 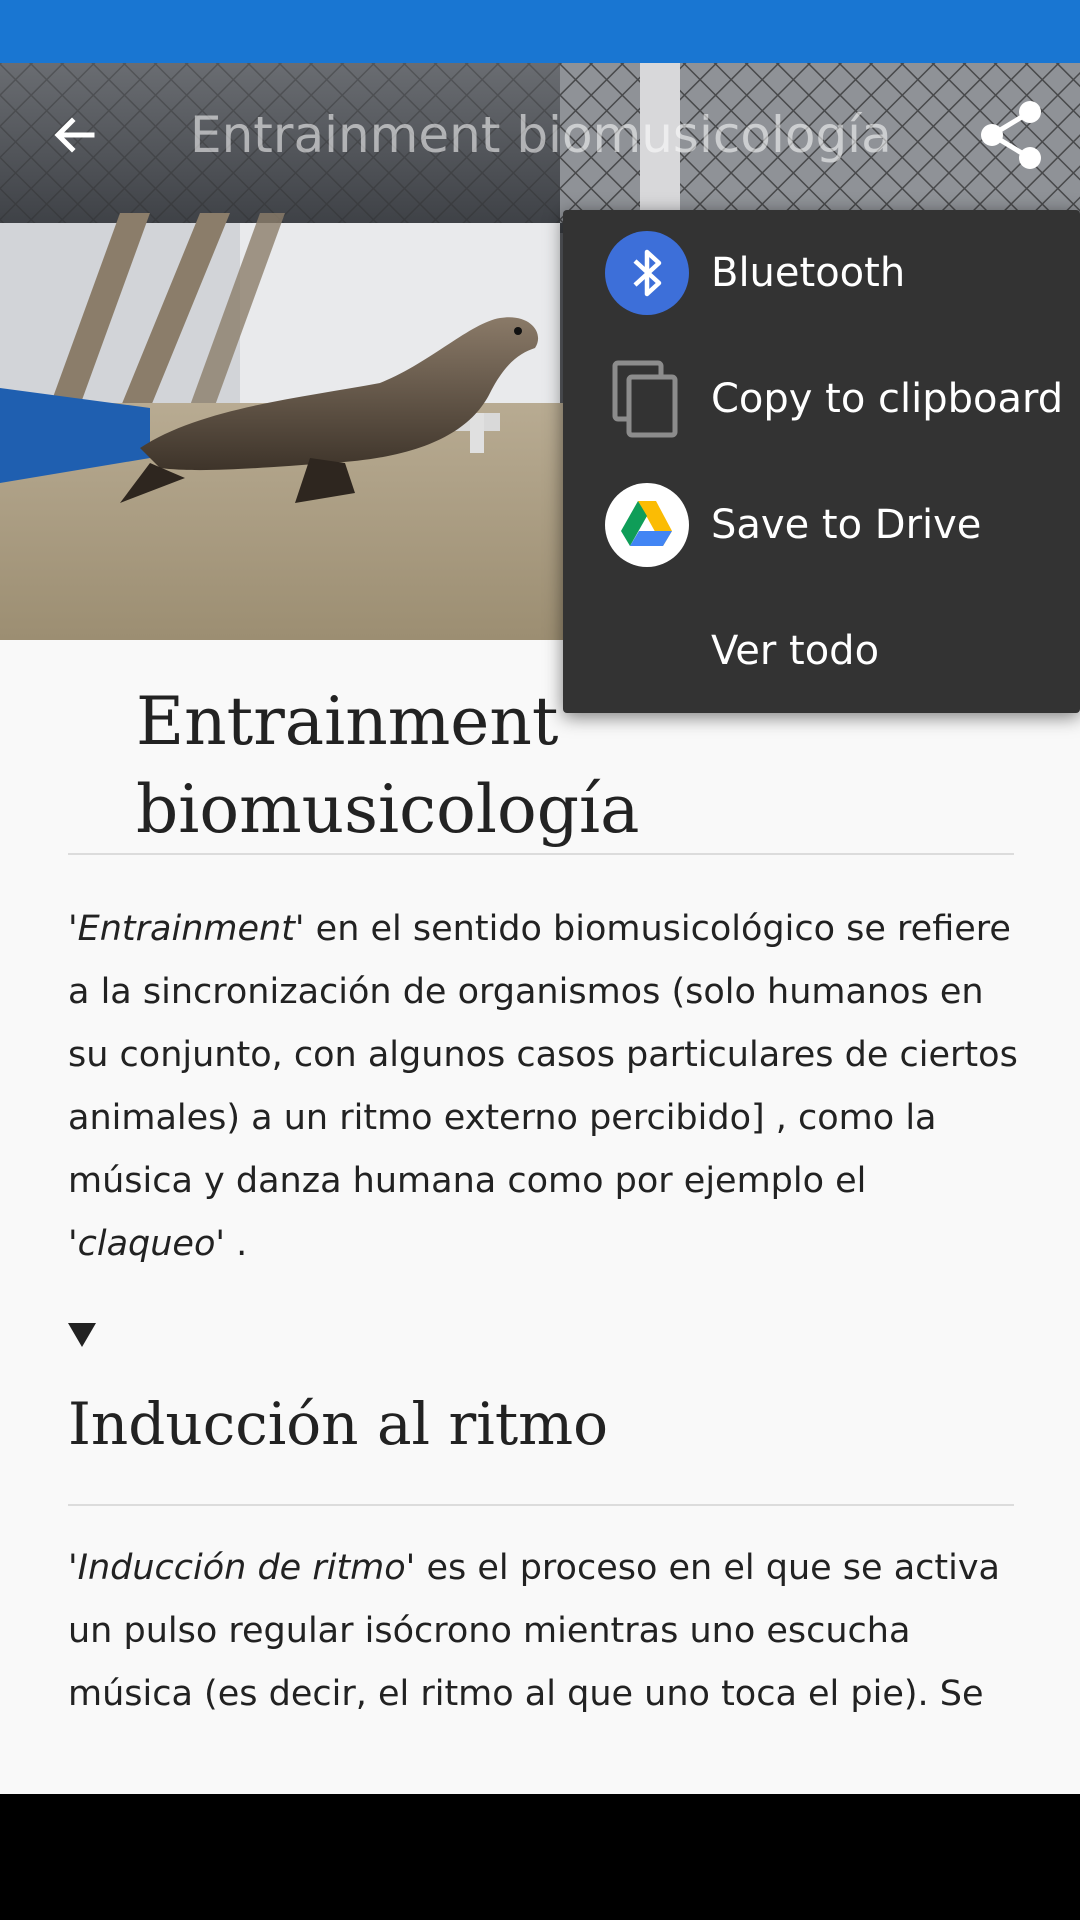 What do you see at coordinates (647, 525) in the screenshot?
I see `drive-icon` at bounding box center [647, 525].